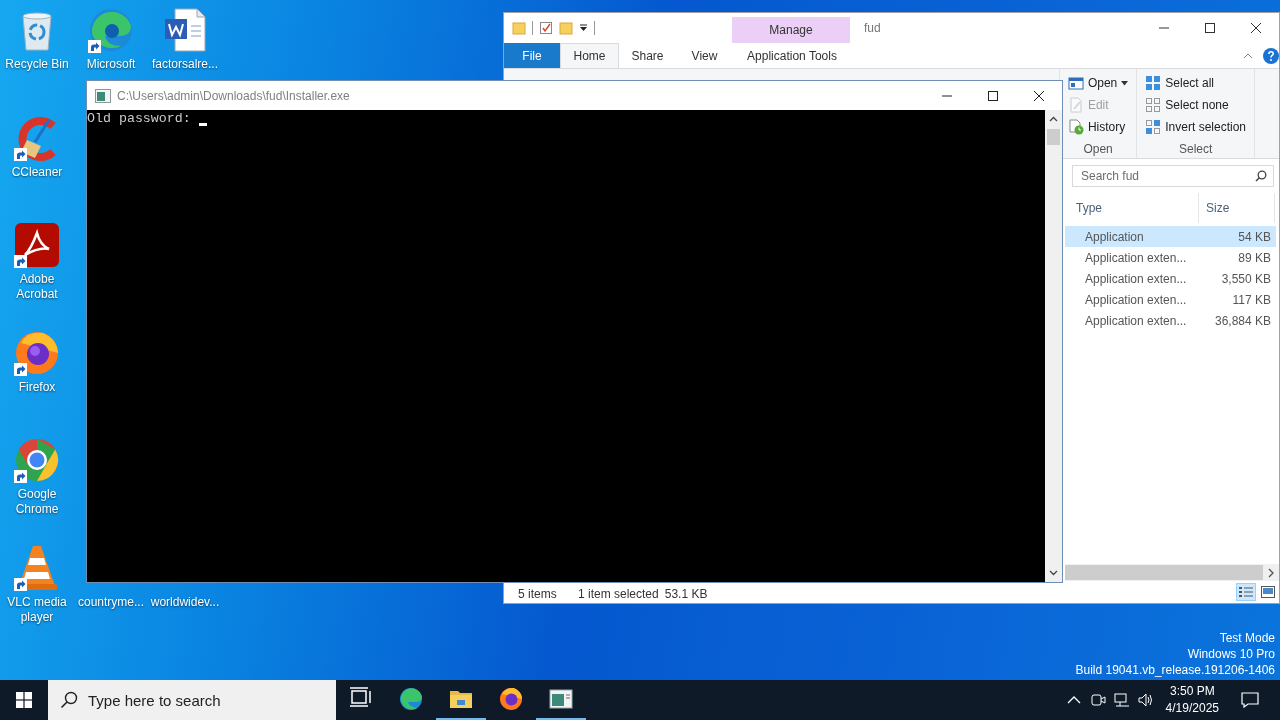 The width and height of the screenshot is (1280, 720). What do you see at coordinates (538, 594) in the screenshot?
I see `item-count: 5 items` at bounding box center [538, 594].